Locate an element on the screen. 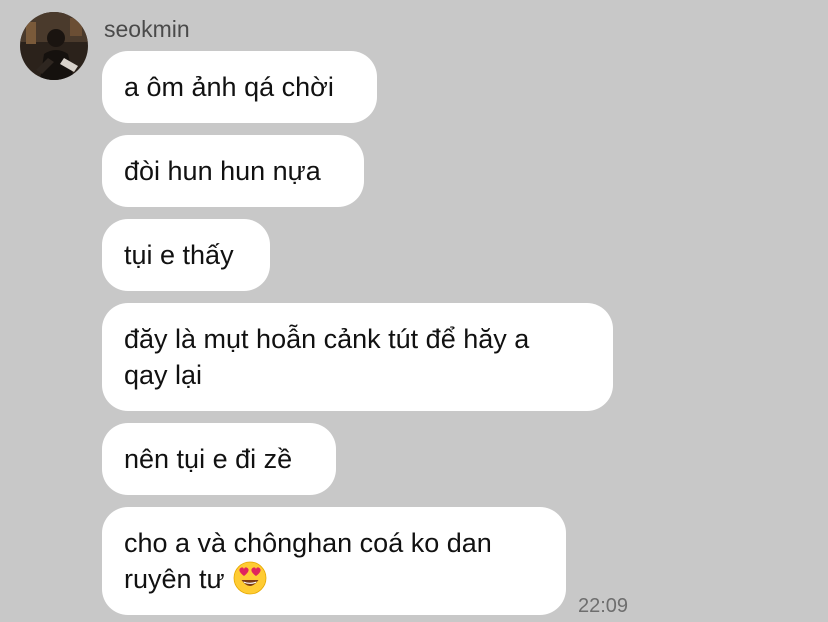 The height and width of the screenshot is (622, 828). message-text: nên tụi e đi zề is located at coordinates (208, 459).